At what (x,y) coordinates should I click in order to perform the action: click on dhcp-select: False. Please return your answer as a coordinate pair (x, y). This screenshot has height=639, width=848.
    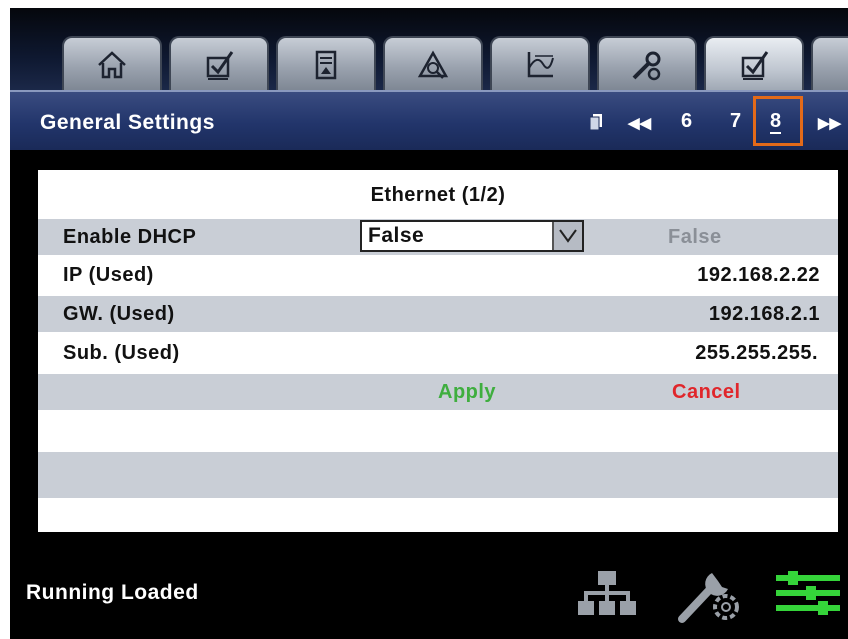
    Looking at the image, I should click on (472, 236).